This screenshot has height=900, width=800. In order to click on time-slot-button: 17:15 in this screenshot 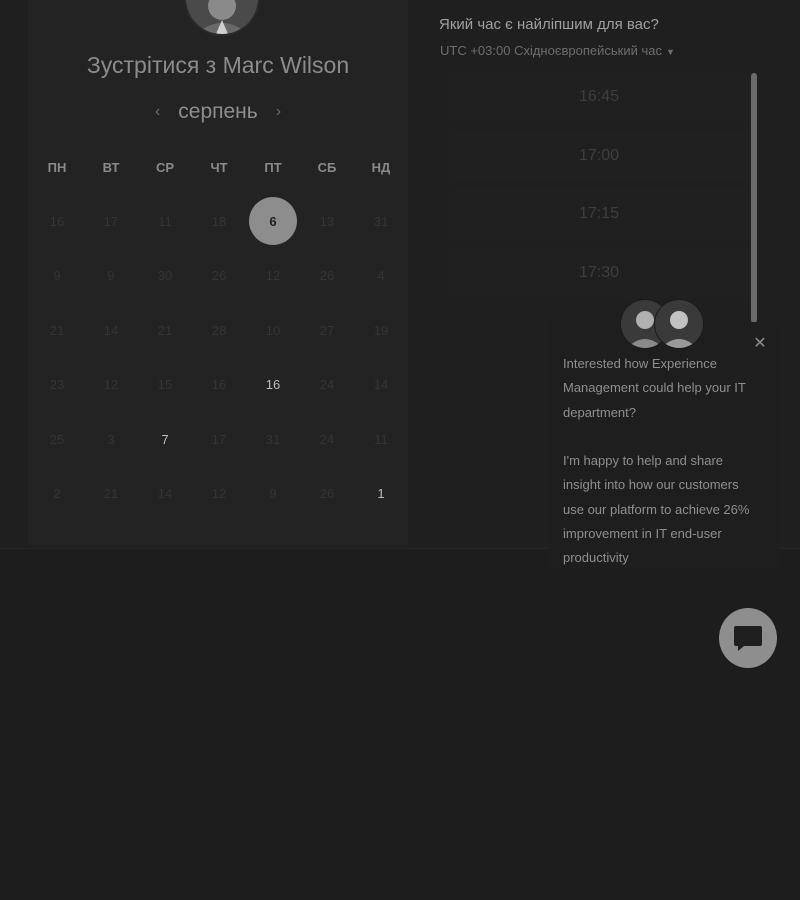, I will do `click(599, 214)`.